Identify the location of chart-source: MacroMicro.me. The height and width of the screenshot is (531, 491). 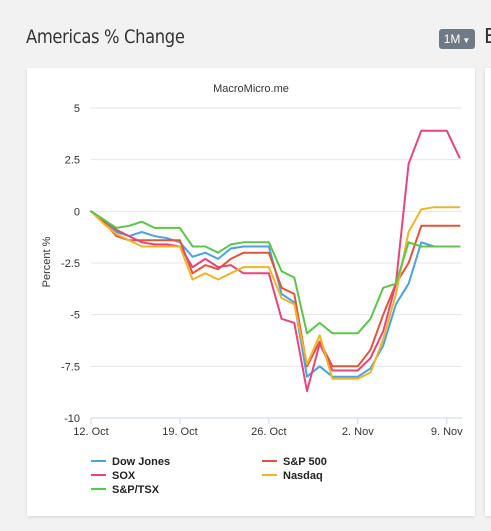
(251, 89).